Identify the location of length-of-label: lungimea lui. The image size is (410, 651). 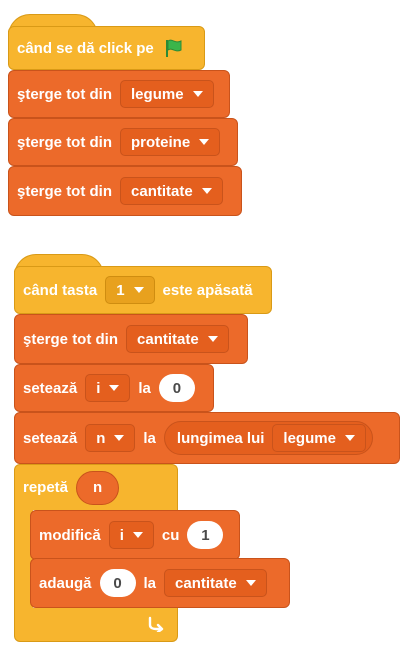
(220, 438).